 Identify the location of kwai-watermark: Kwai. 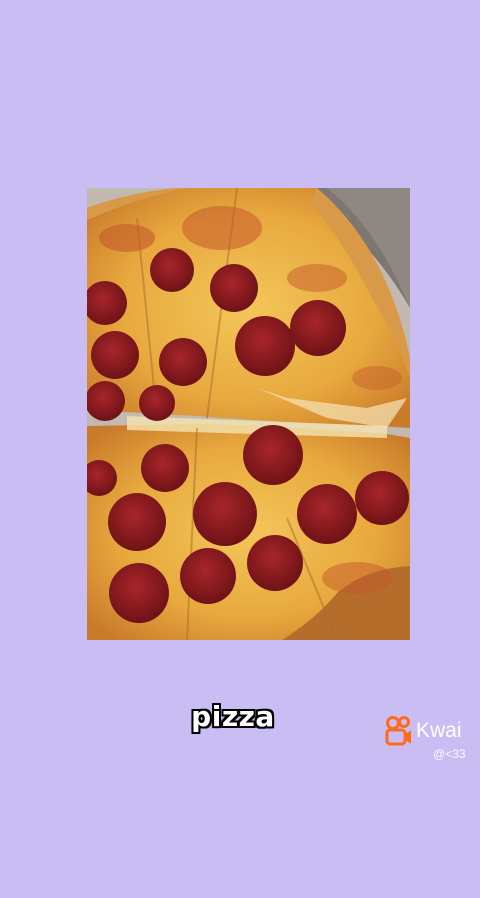
(423, 731).